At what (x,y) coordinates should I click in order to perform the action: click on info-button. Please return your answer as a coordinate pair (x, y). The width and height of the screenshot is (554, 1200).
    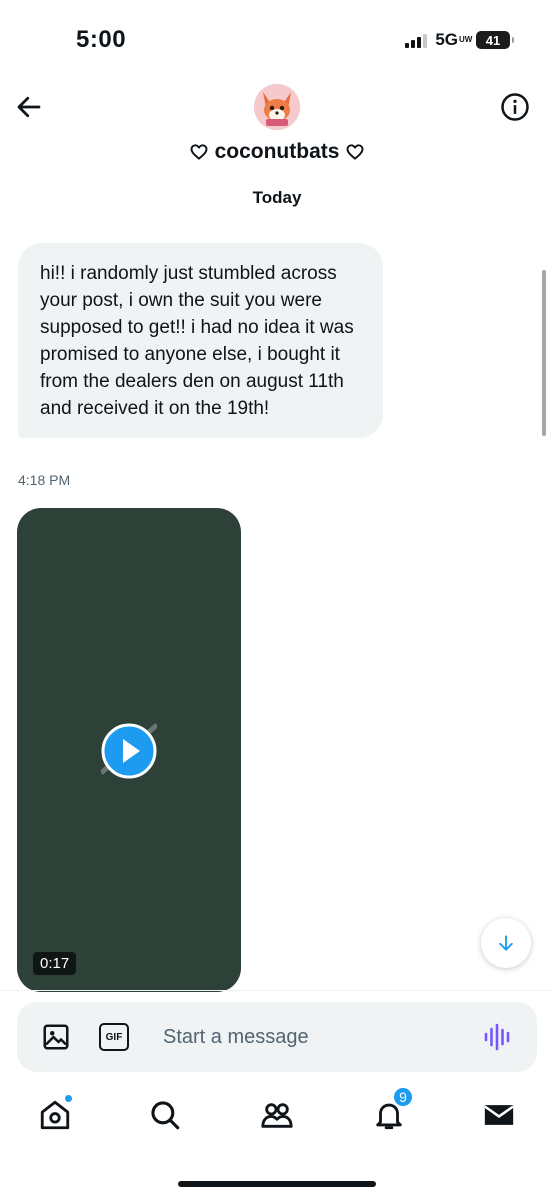
    Looking at the image, I should click on (515, 107).